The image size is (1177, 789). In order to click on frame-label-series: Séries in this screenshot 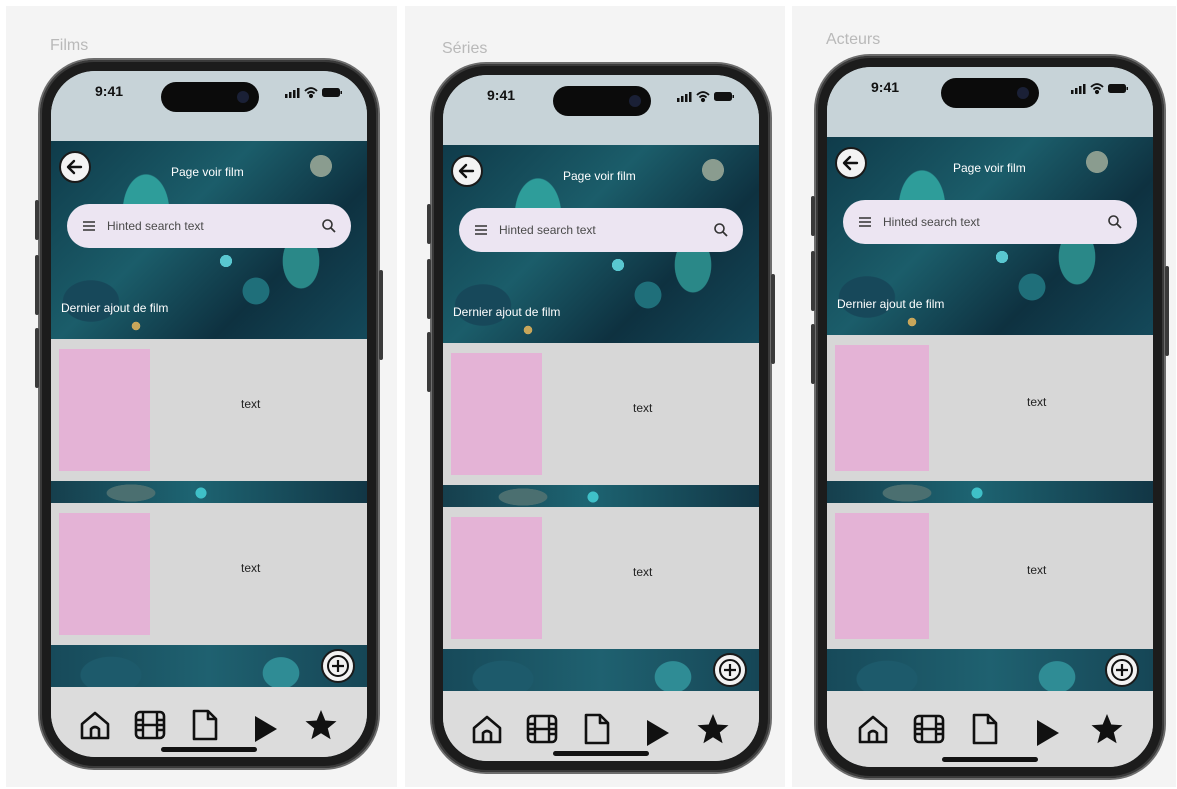, I will do `click(465, 48)`.